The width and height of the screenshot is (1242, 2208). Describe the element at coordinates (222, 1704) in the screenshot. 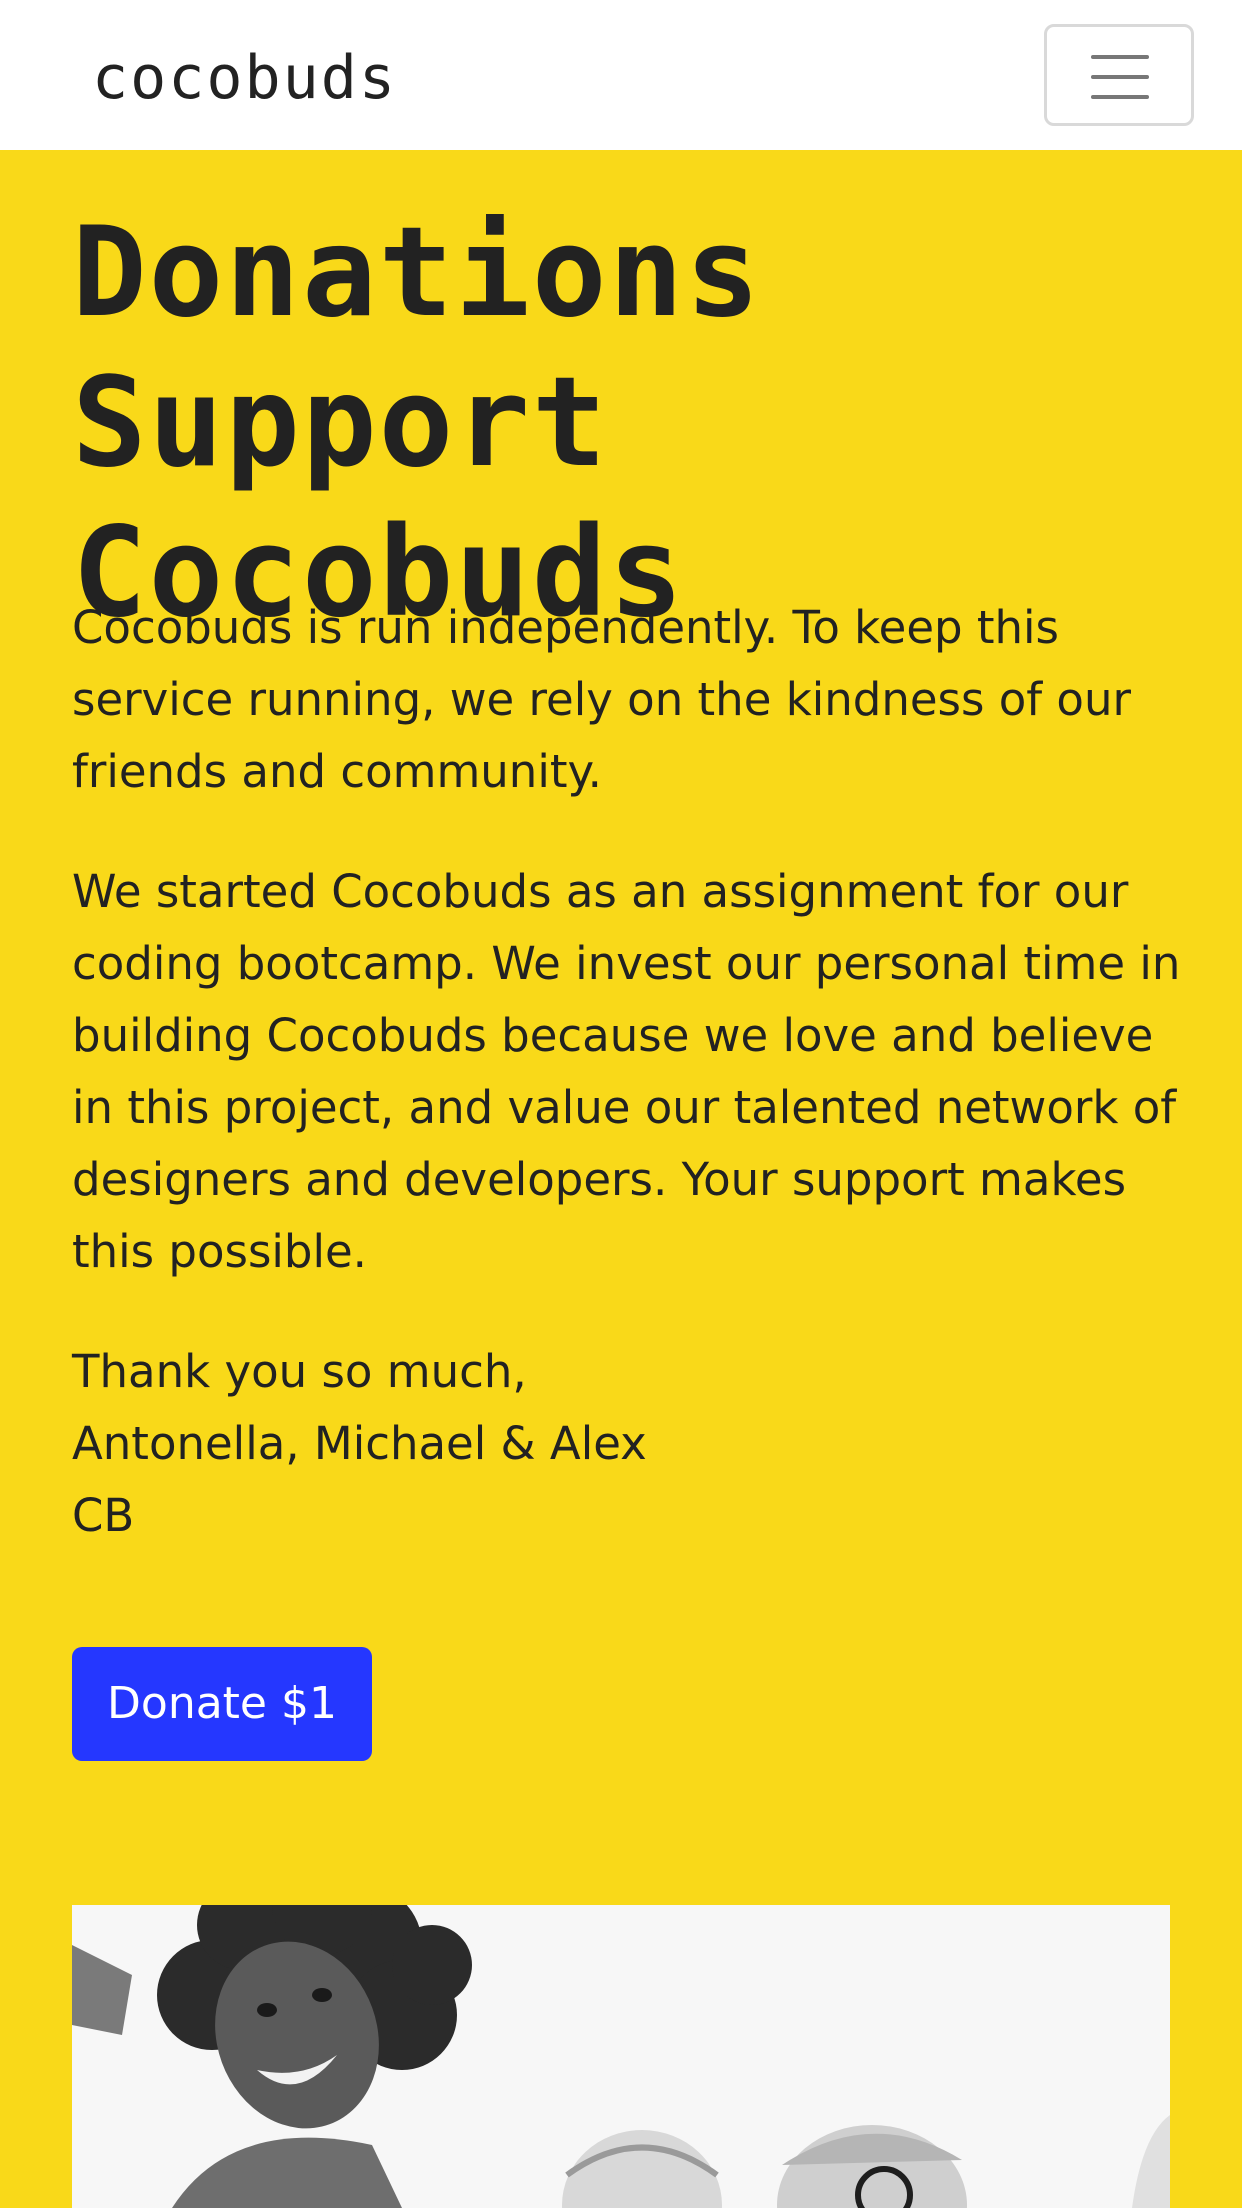

I see `donate-button: Donate $1` at that location.